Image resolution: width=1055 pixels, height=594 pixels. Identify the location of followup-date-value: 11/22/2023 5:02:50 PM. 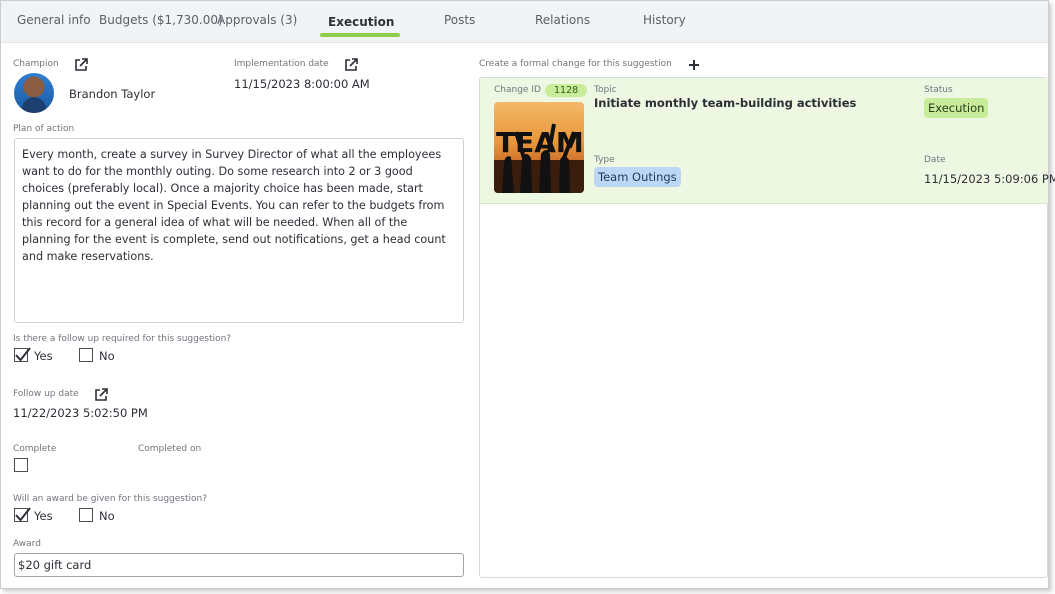
(80, 413).